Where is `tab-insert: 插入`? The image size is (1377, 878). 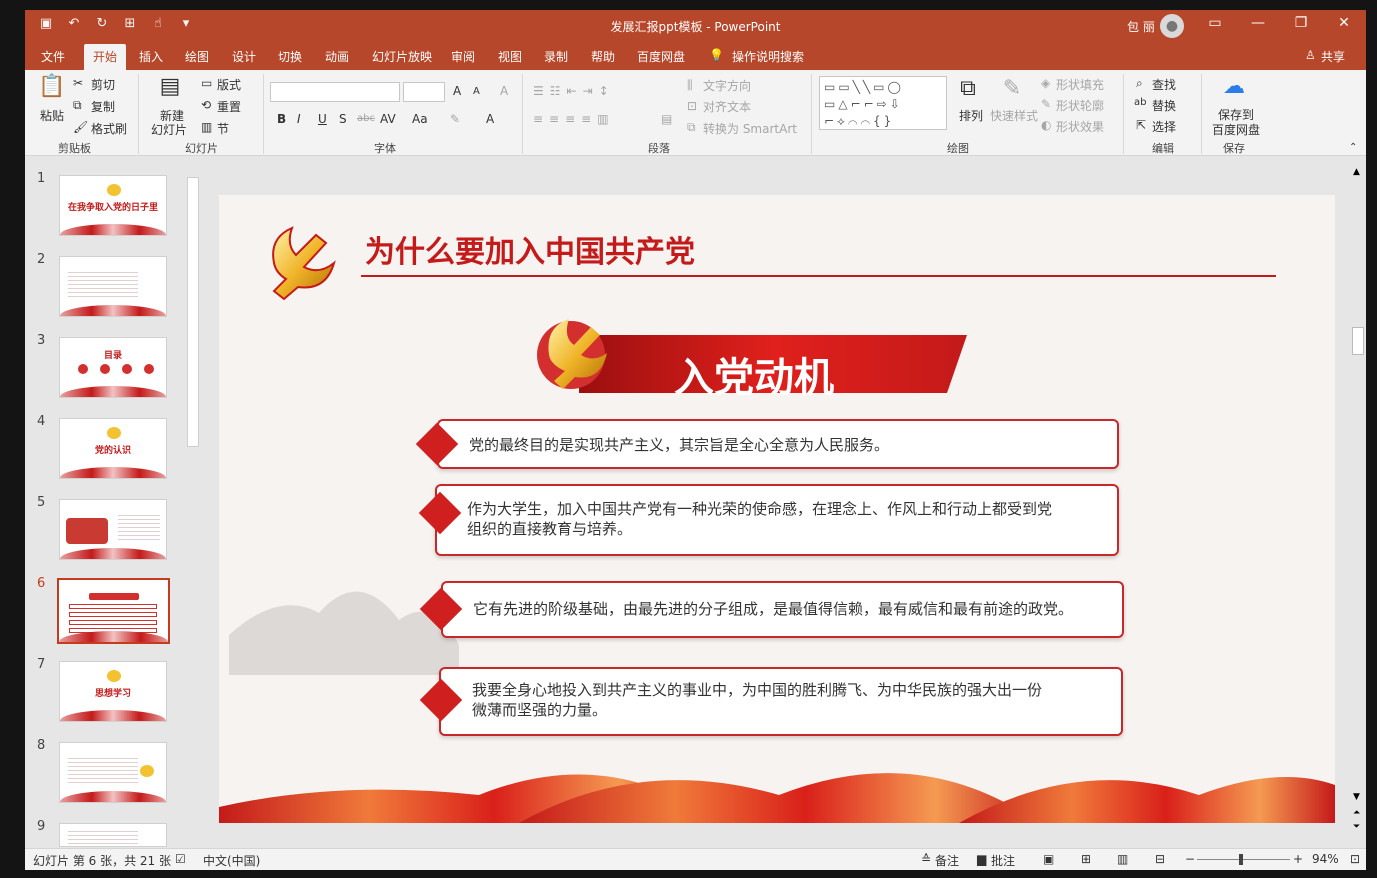 tab-insert: 插入 is located at coordinates (151, 56).